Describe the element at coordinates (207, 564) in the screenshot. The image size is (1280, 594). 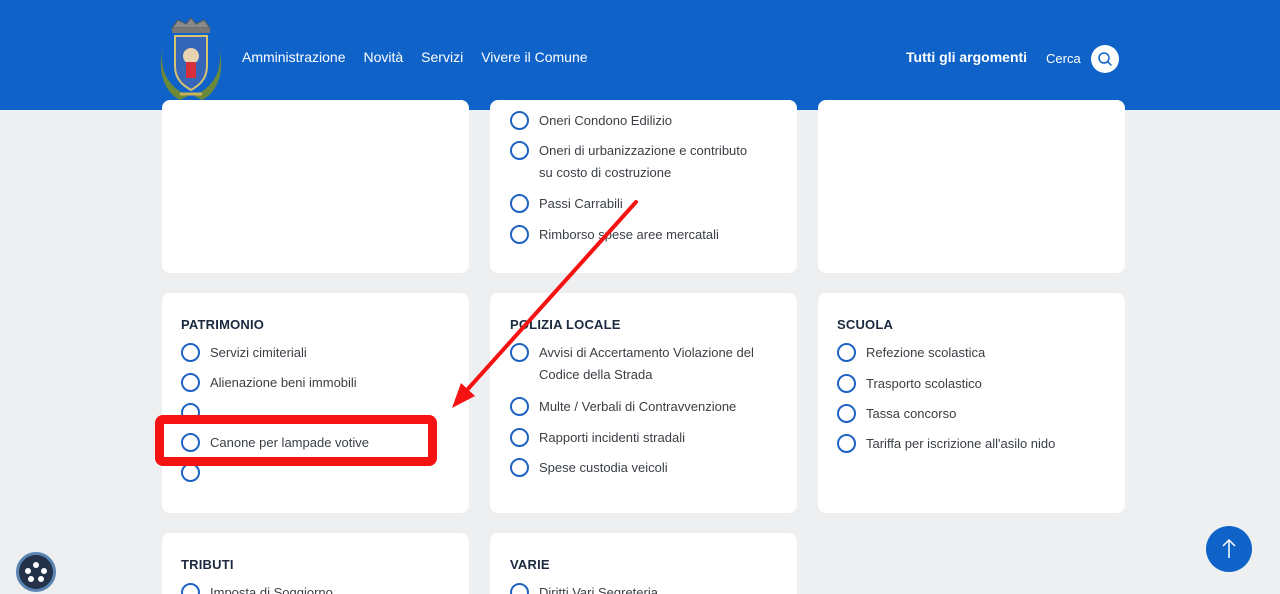
I see `card-title: TRIBUTI` at that location.